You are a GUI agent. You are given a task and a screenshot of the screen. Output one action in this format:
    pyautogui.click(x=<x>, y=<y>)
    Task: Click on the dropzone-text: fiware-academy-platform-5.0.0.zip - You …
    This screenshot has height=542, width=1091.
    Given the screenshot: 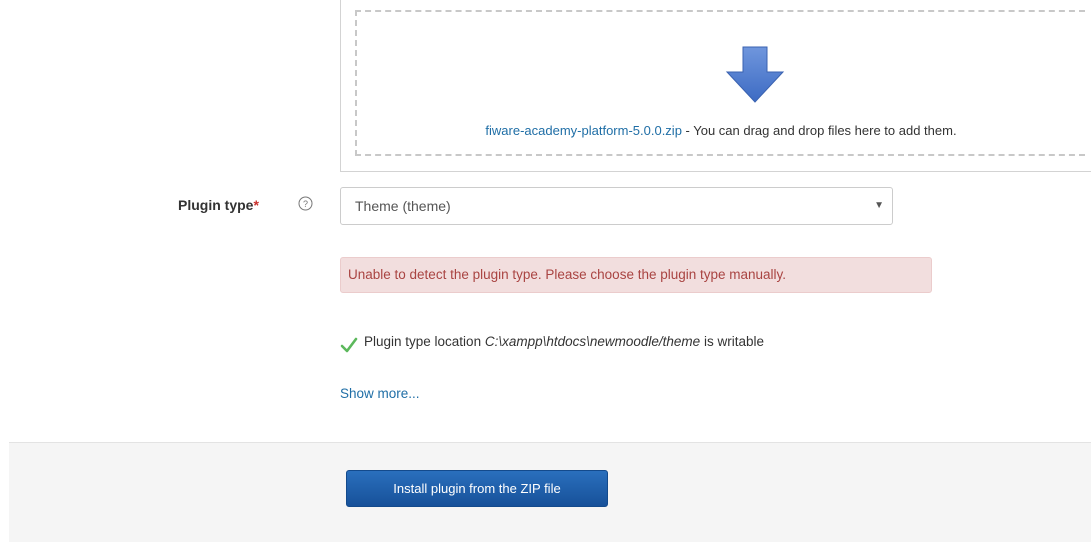 What is the action you would take?
    pyautogui.click(x=721, y=130)
    